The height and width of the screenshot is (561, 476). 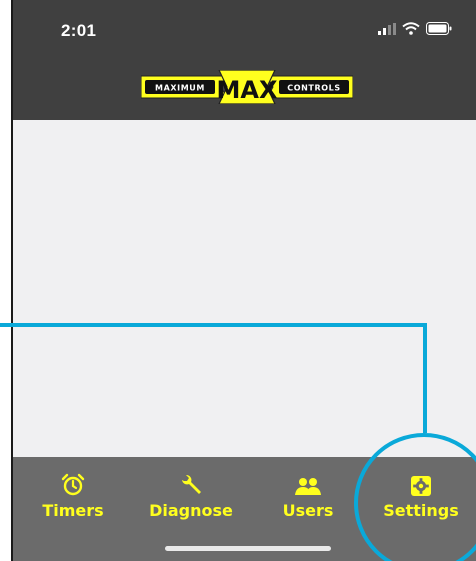 What do you see at coordinates (313, 88) in the screenshot?
I see `logo-right-word: CONTROLS` at bounding box center [313, 88].